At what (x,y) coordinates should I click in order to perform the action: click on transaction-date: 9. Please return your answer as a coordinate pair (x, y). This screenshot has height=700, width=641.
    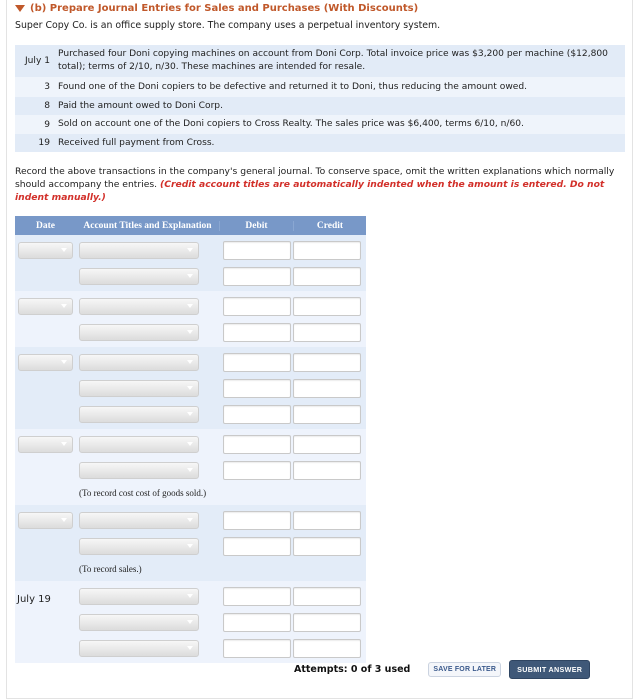
    Looking at the image, I should click on (47, 124).